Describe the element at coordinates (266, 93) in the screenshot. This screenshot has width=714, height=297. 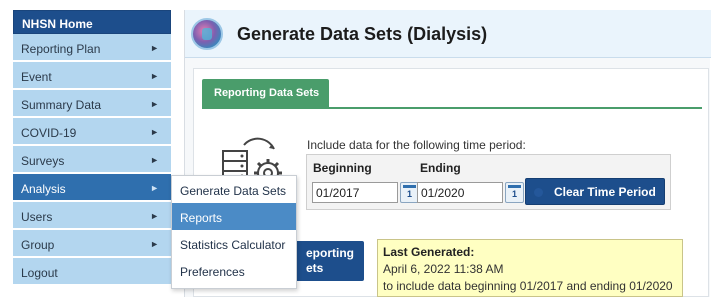
I see `tab-reporting-data-sets: Reporting Data Sets` at that location.